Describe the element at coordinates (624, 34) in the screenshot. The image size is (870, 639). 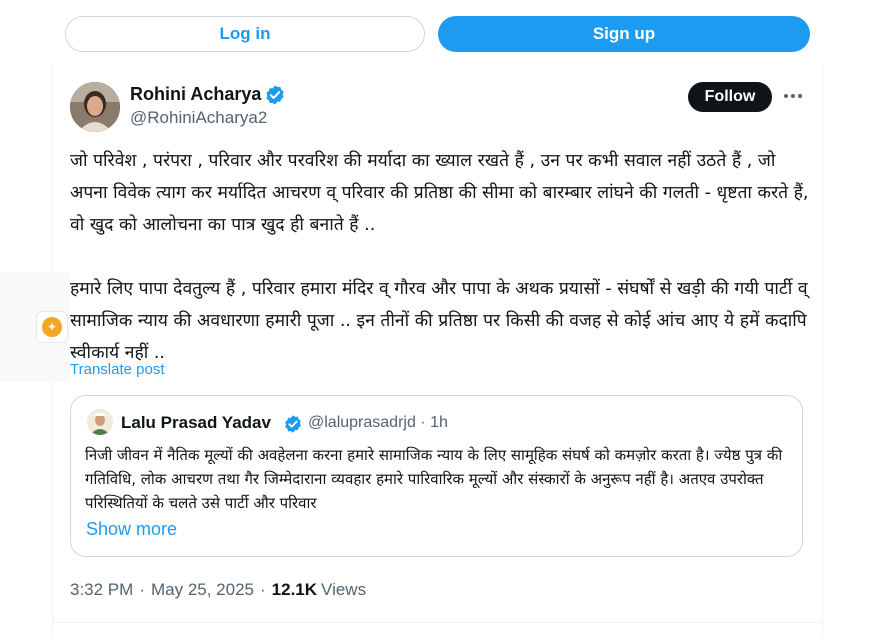
I see `signup-button: Sign up` at that location.